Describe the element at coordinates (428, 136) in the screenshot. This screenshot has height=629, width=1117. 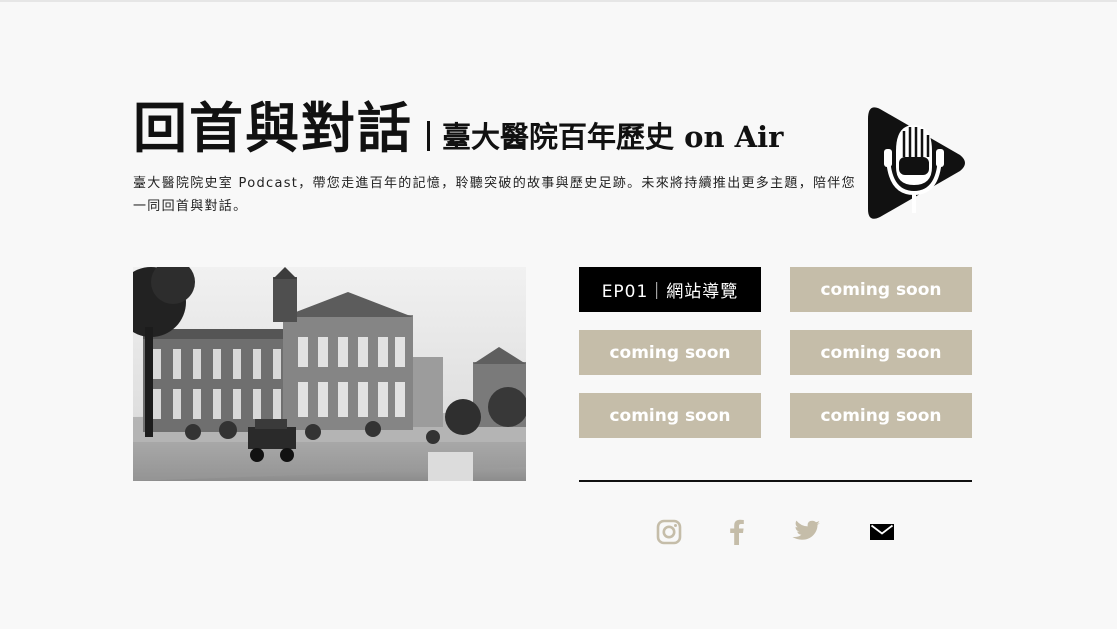
I see `title-separator` at that location.